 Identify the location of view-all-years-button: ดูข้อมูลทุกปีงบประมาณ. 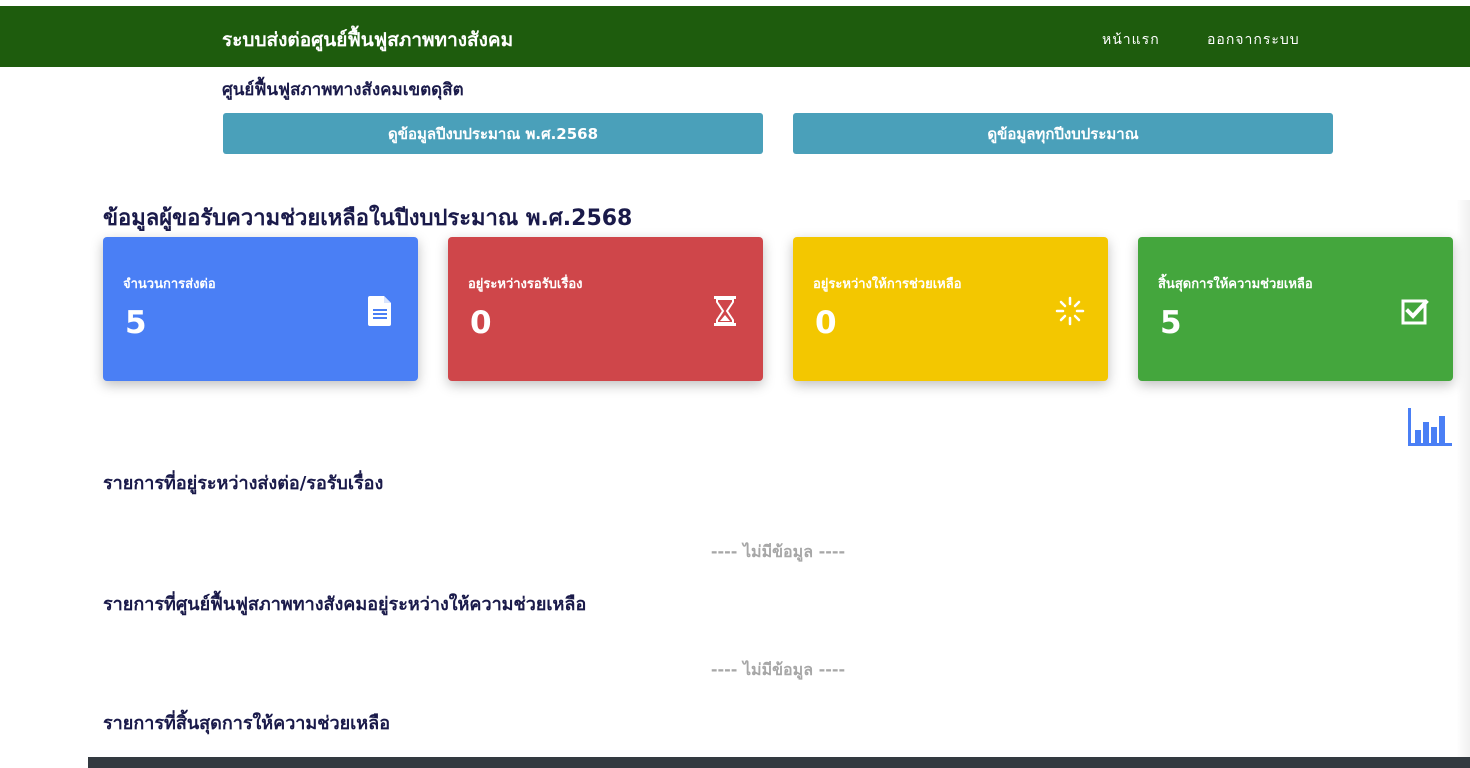
(1063, 133).